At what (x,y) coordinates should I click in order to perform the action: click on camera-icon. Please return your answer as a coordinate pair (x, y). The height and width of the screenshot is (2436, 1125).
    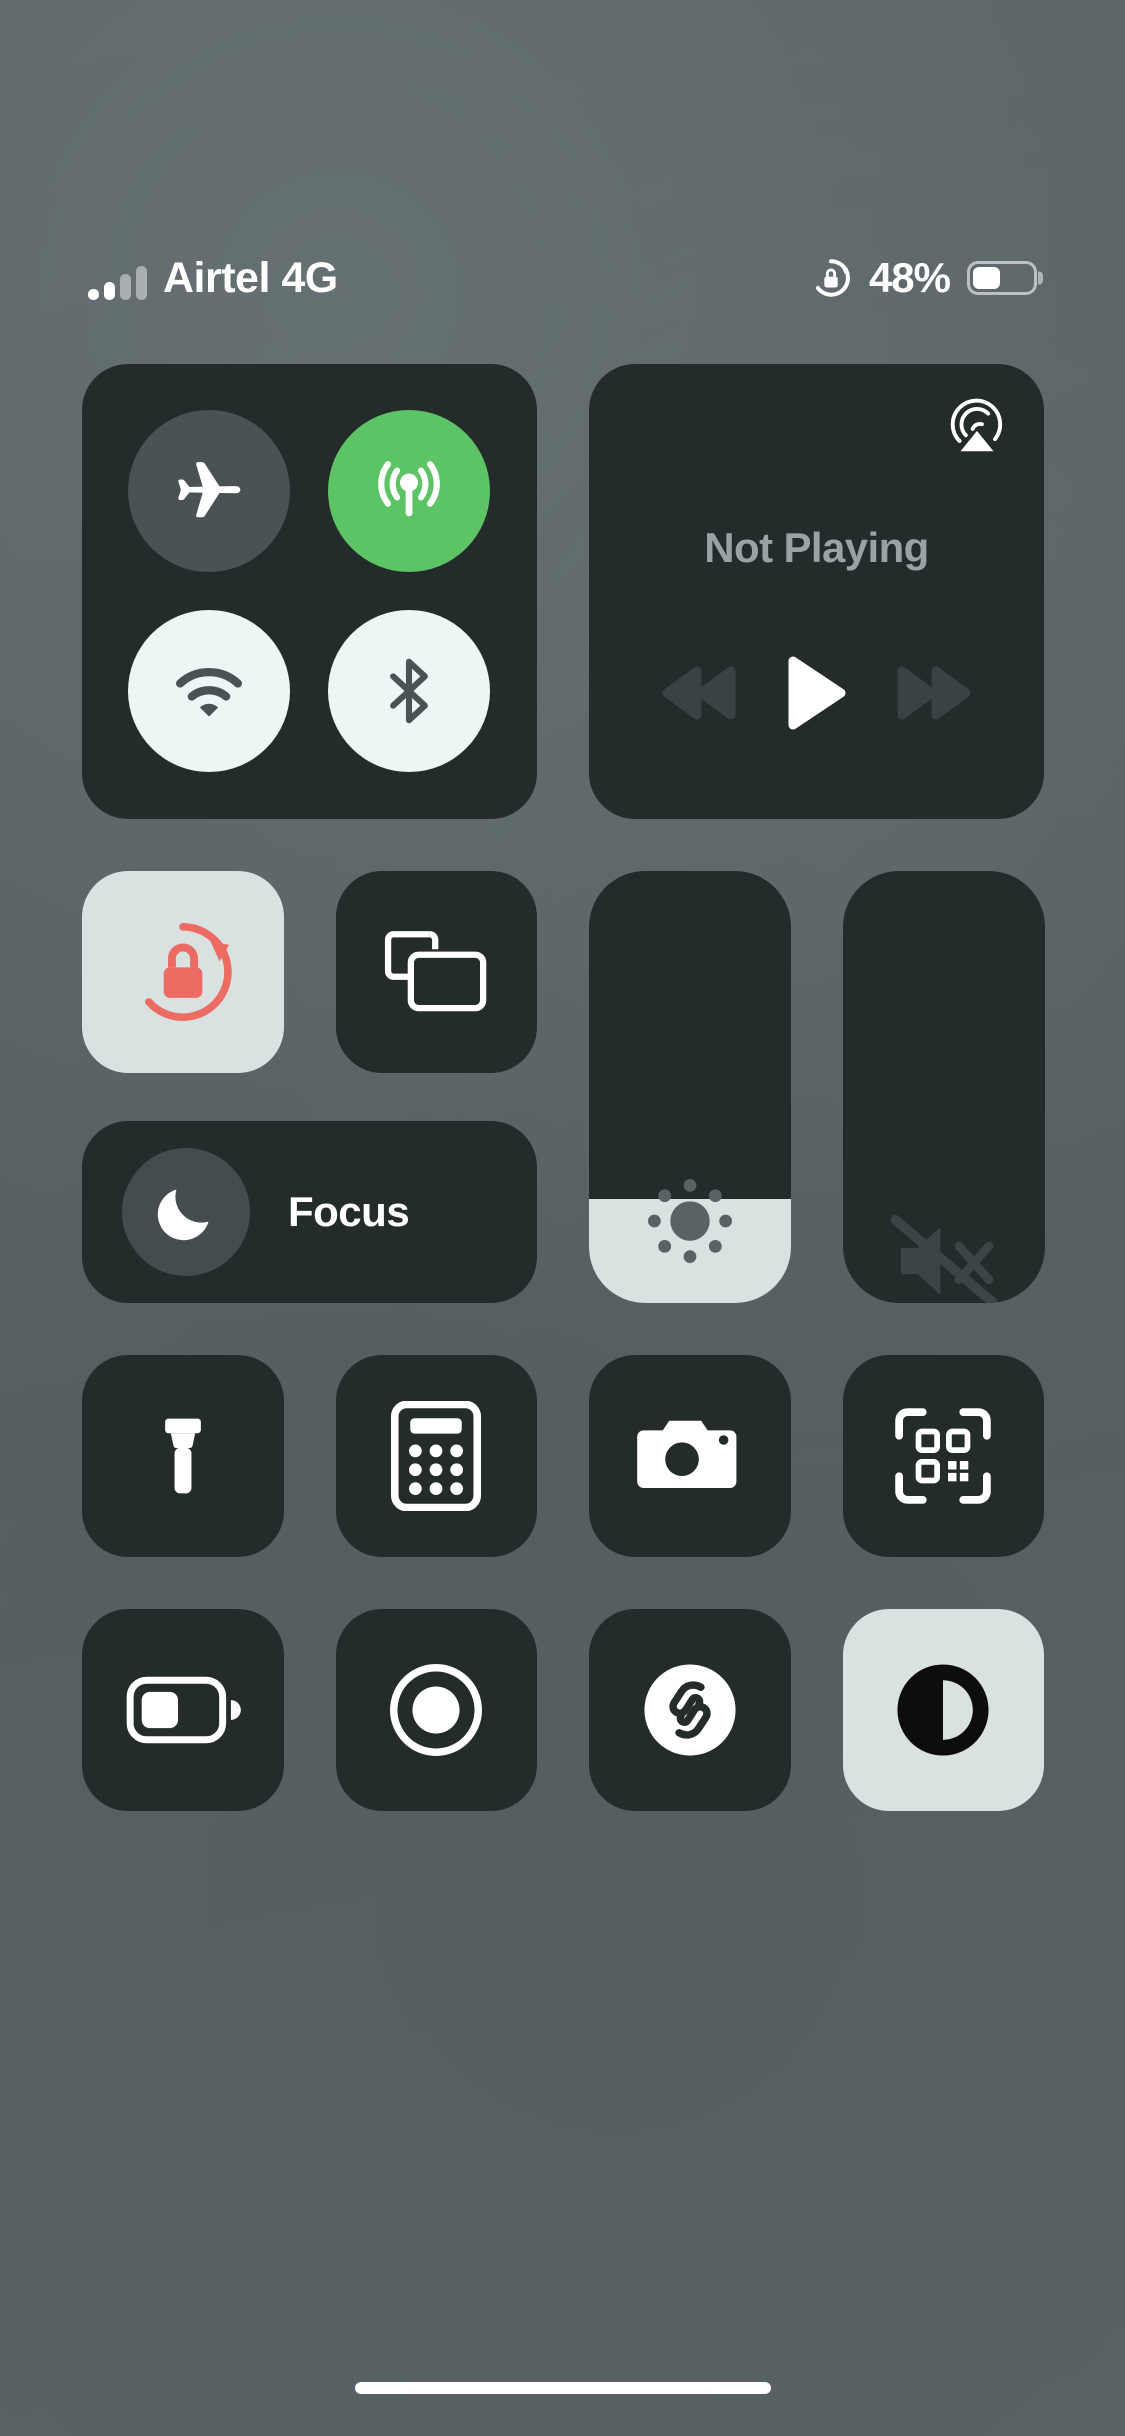
    Looking at the image, I should click on (686, 1454).